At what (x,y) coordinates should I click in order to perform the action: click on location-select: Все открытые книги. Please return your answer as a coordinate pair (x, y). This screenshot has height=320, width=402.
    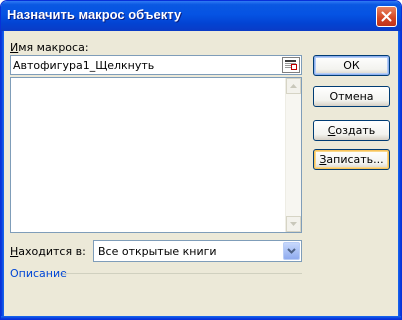
    Looking at the image, I should click on (197, 251).